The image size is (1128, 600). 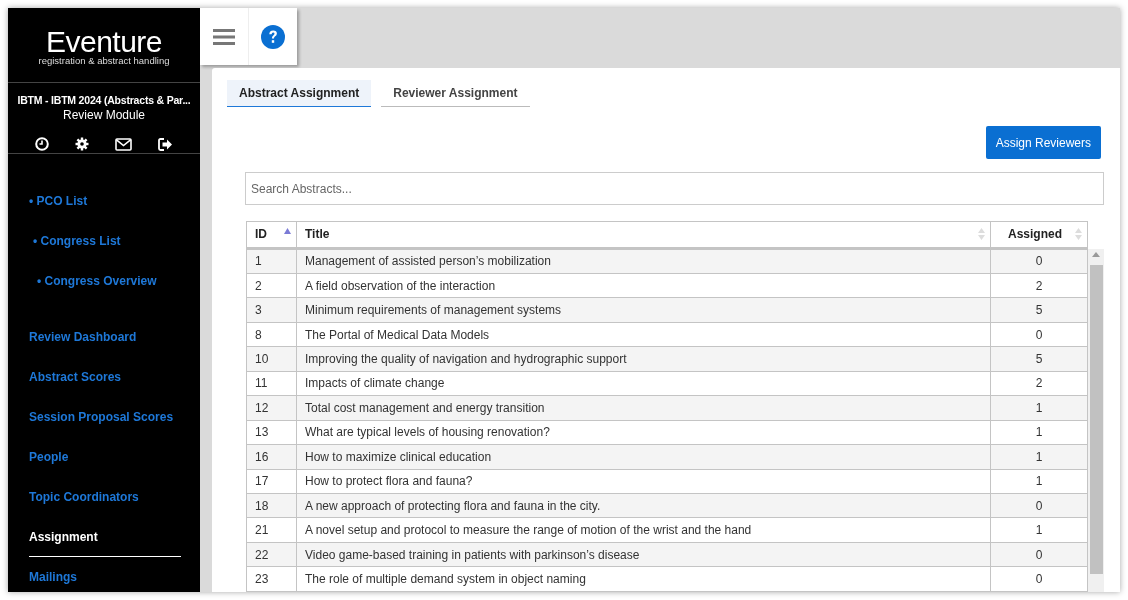 I want to click on menu-button, so click(x=224, y=36).